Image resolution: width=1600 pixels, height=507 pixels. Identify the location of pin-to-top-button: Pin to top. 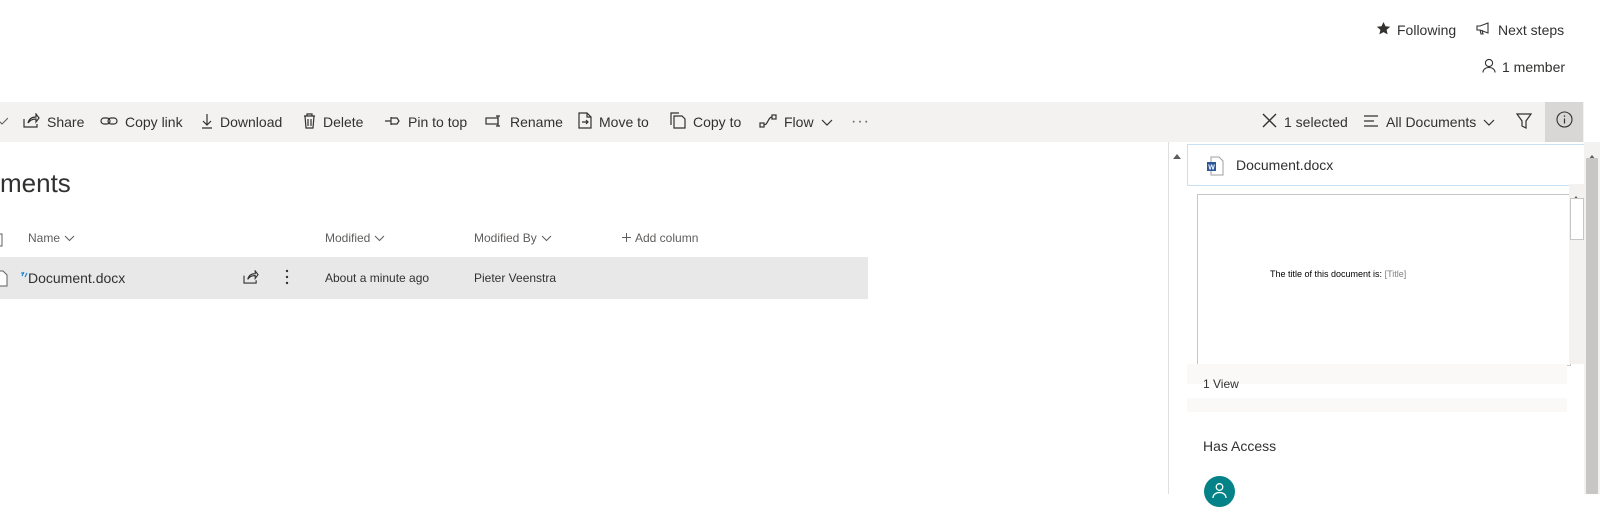
(425, 122).